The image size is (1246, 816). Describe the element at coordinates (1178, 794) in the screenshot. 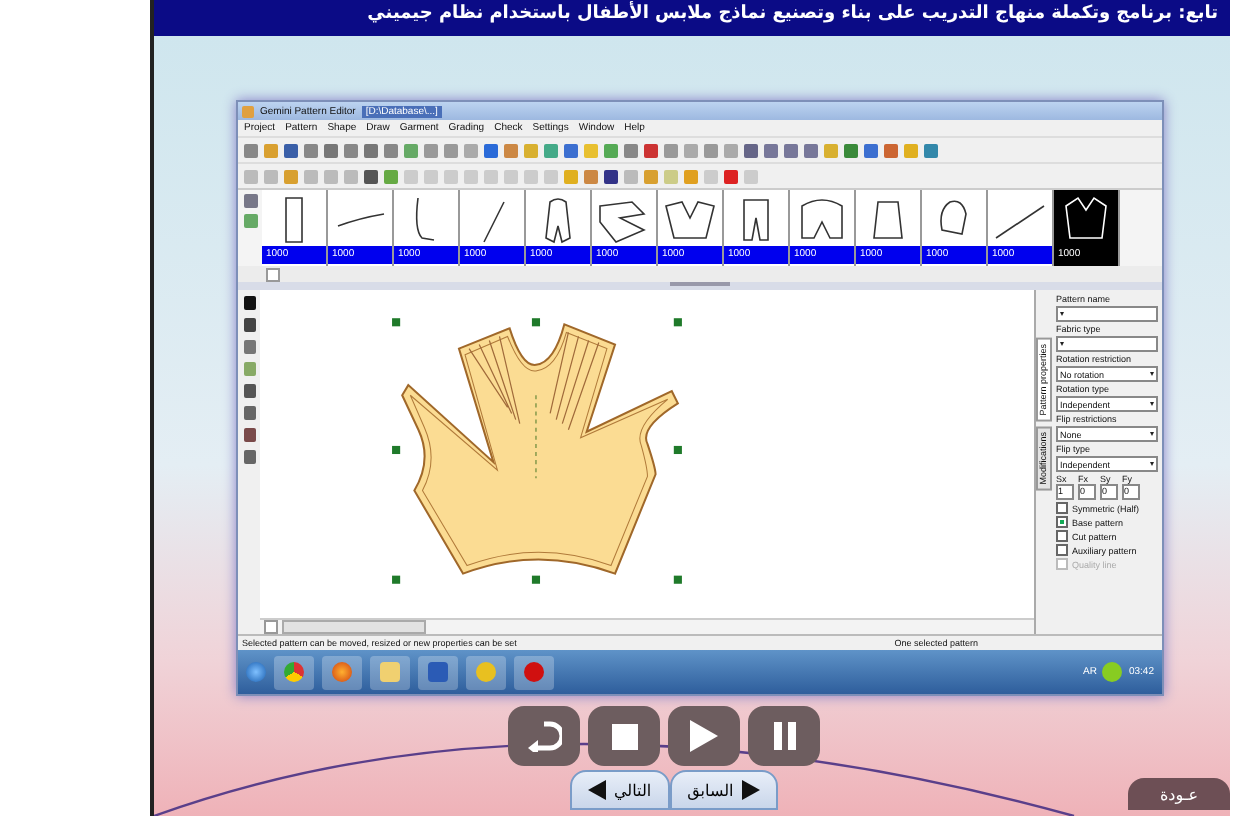

I see `back-button: عـودة` at that location.